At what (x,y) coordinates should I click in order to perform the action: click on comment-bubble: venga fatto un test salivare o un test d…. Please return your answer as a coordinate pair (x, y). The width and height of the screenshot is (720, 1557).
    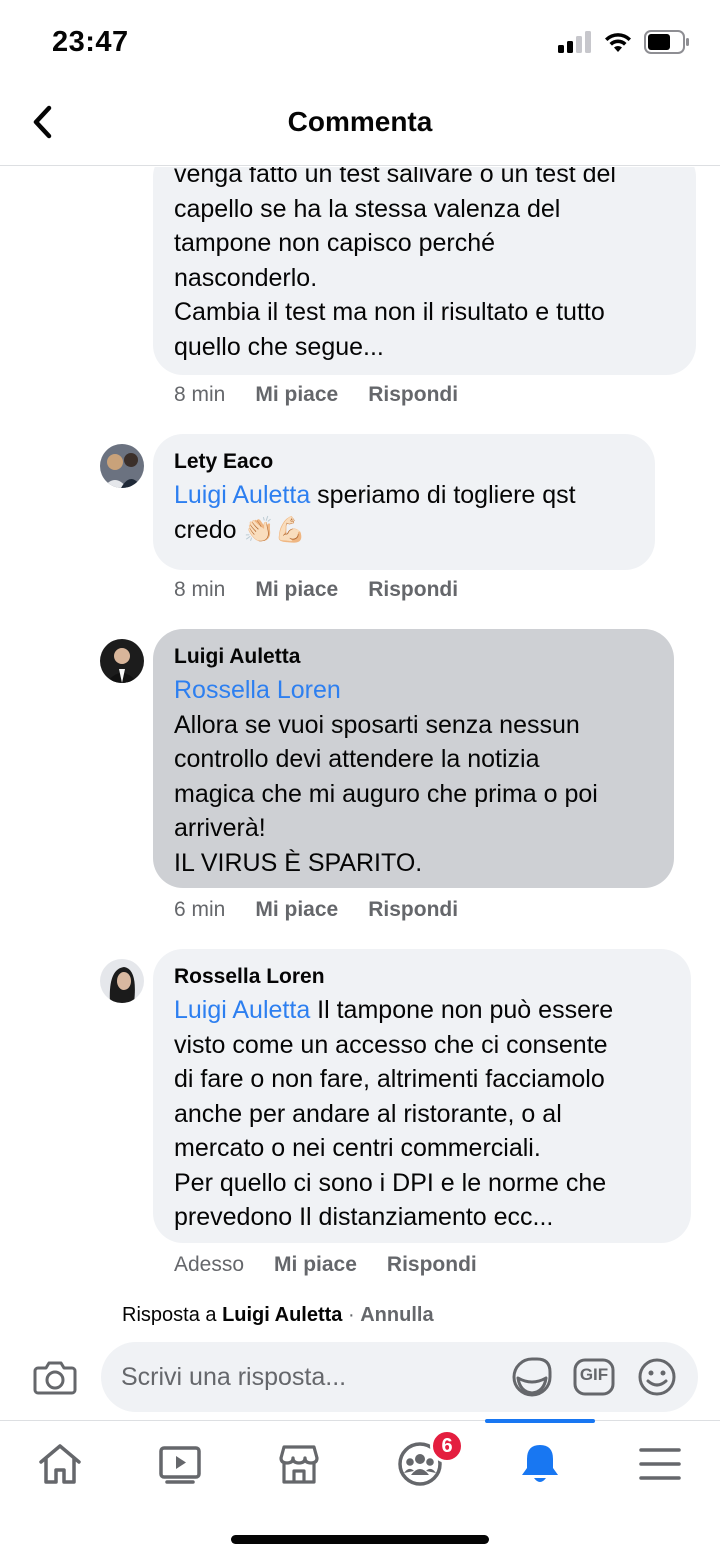
    Looking at the image, I should click on (424, 271).